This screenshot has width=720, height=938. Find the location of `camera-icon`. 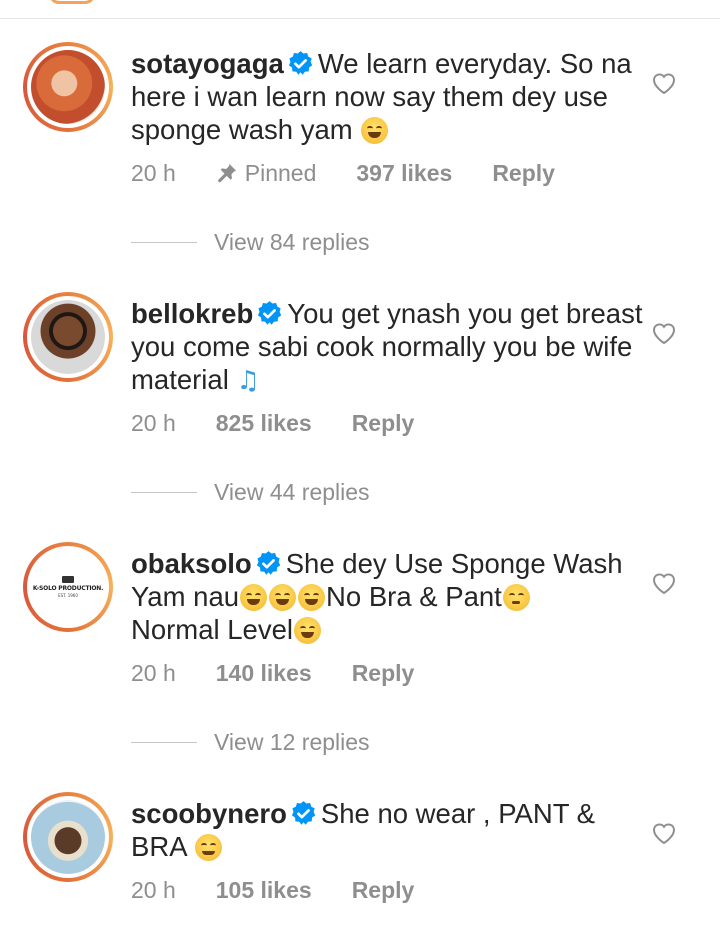

camera-icon is located at coordinates (68, 579).